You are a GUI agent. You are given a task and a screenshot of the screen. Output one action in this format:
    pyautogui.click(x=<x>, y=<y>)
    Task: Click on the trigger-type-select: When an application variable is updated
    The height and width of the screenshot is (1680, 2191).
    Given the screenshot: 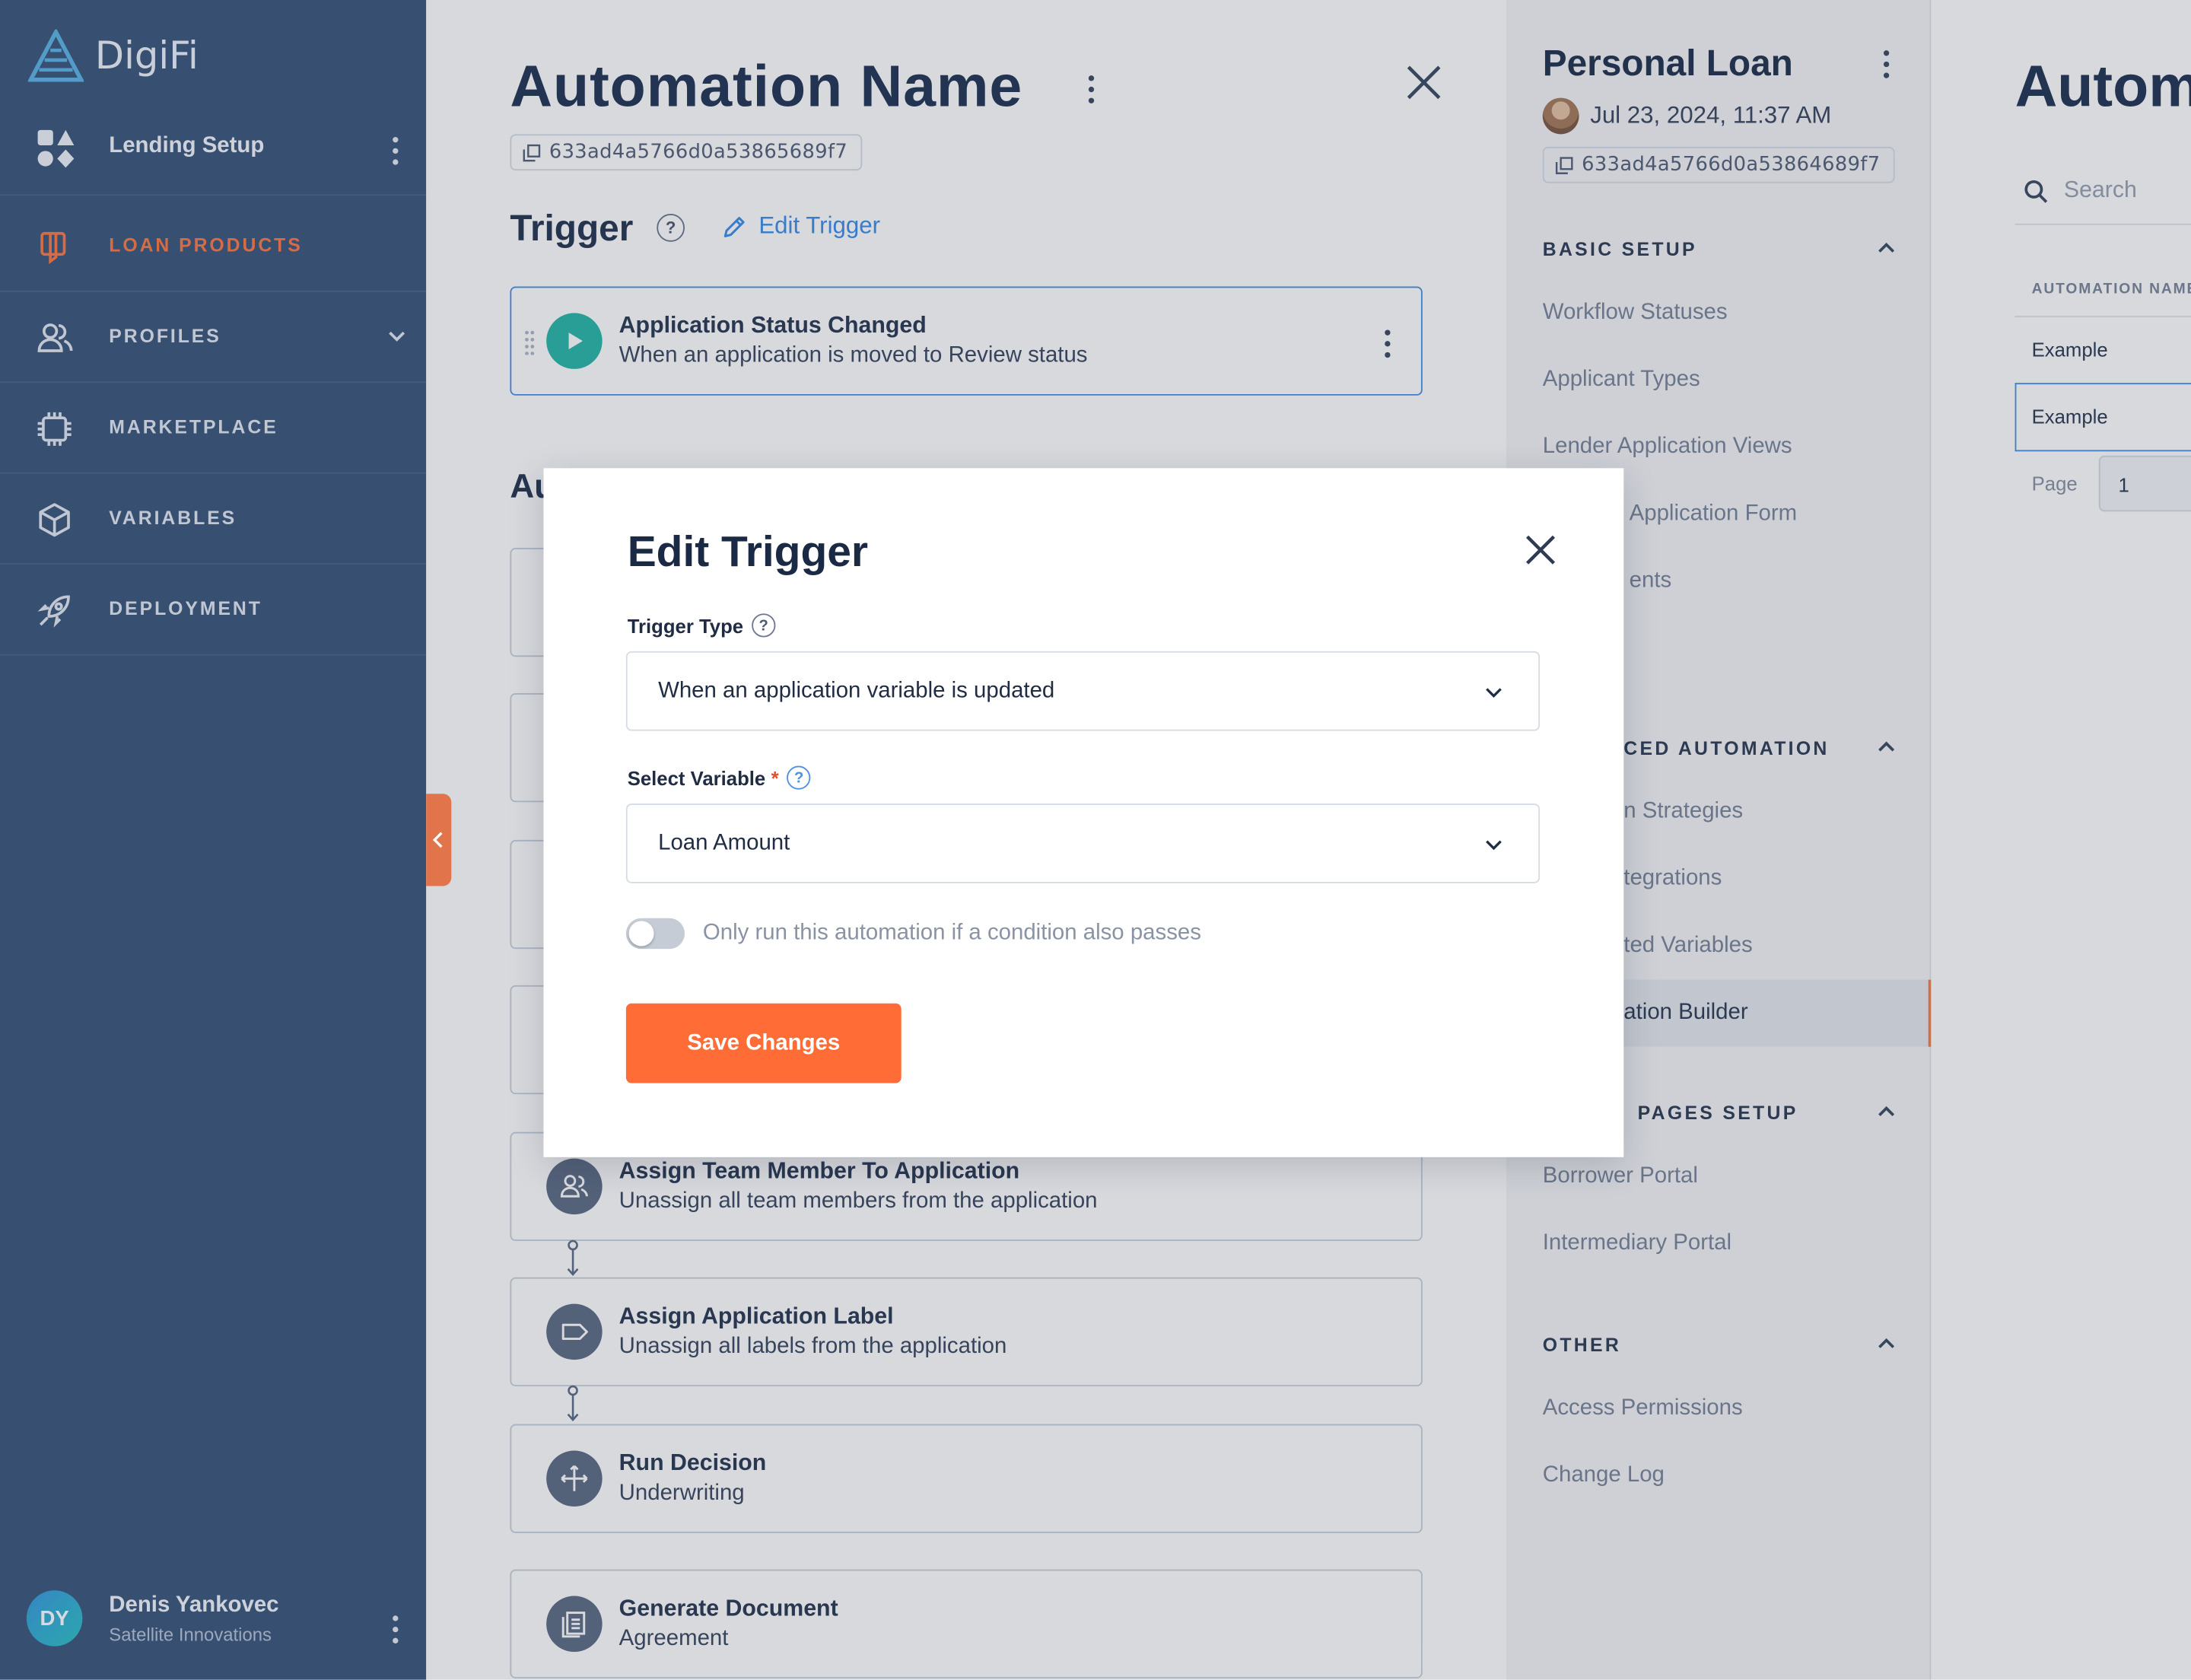 What is the action you would take?
    pyautogui.click(x=1083, y=691)
    